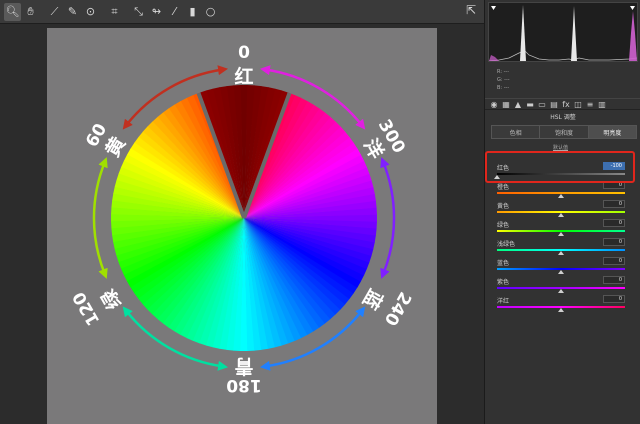 The width and height of the screenshot is (640, 424). Describe the element at coordinates (372, 299) in the screenshot. I see `label-blue-char: 蓝` at that location.